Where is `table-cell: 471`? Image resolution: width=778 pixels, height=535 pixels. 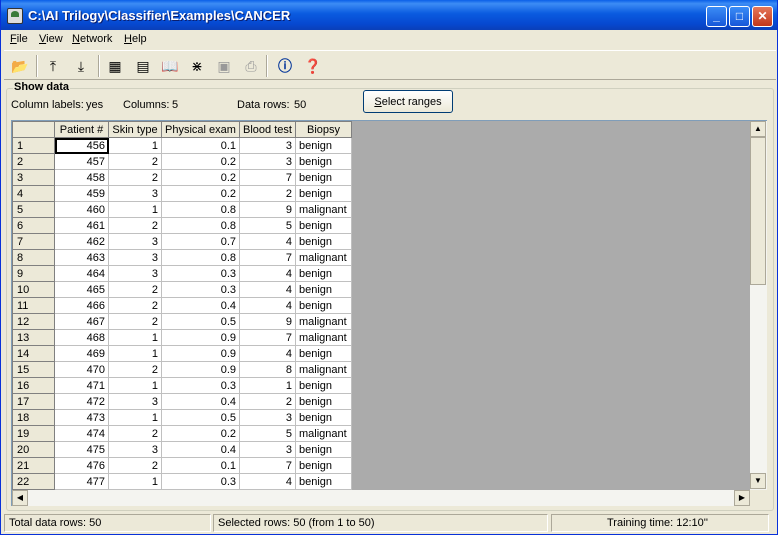
table-cell: 471 is located at coordinates (81, 385).